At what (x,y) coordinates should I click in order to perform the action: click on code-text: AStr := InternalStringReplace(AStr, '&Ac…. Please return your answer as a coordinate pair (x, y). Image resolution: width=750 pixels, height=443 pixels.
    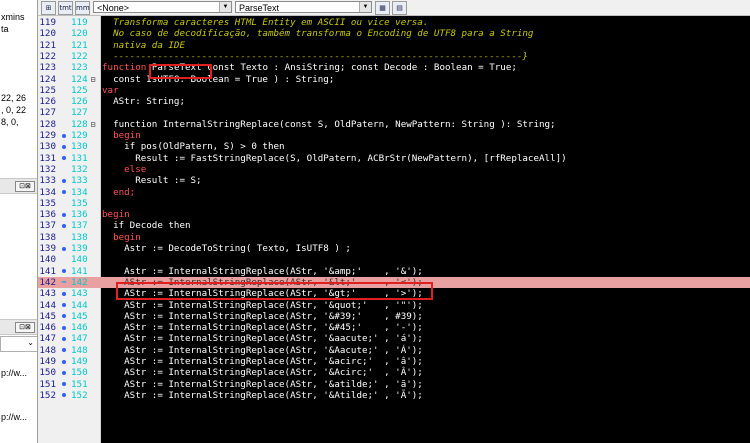
    Looking at the image, I should click on (262, 372).